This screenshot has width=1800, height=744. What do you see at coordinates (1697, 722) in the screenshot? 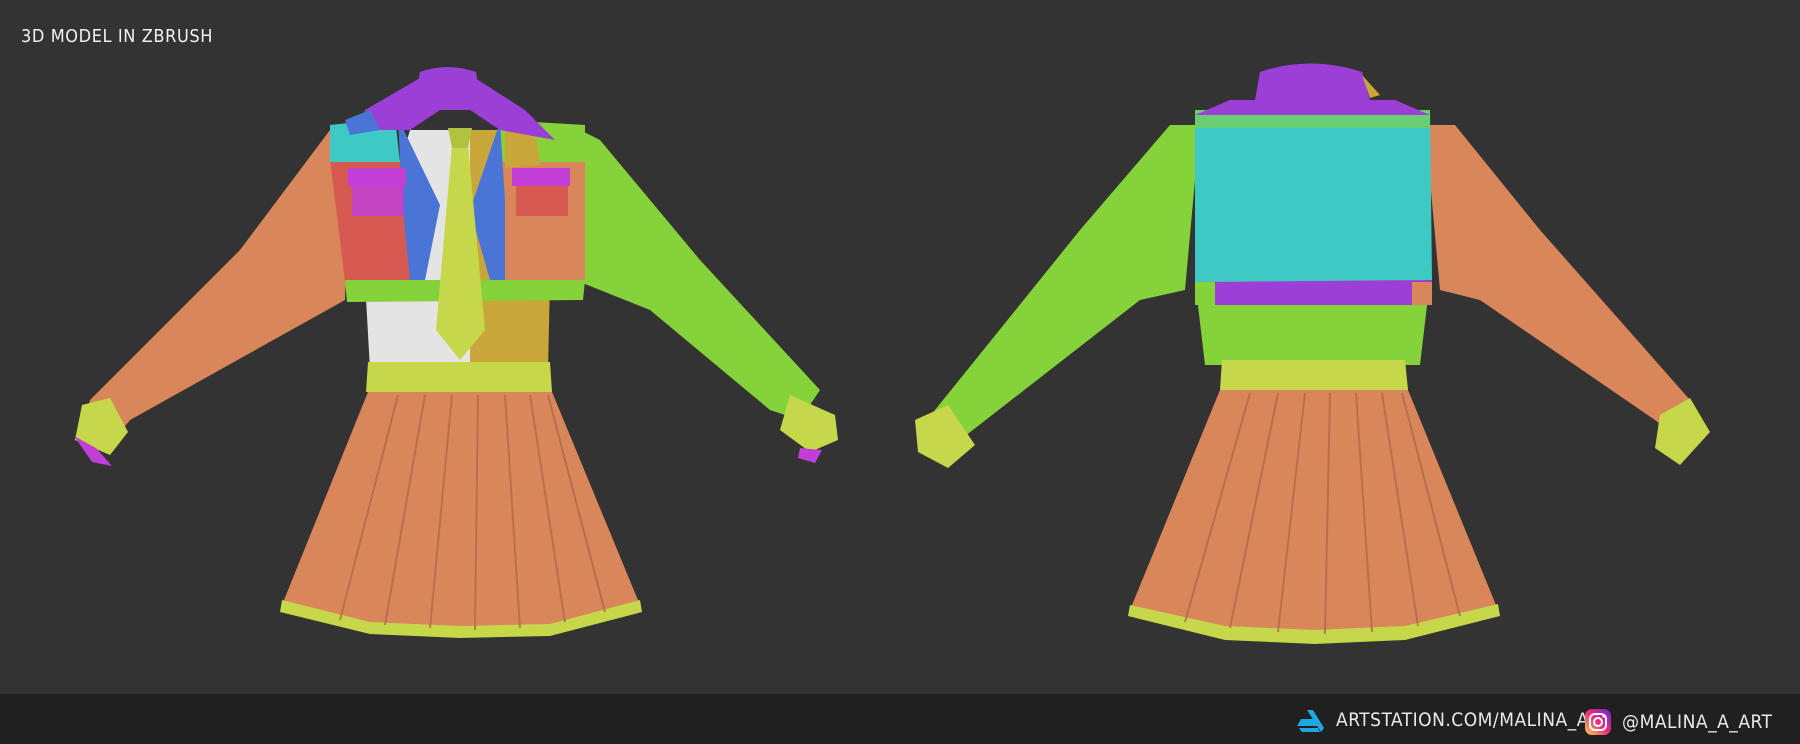
I see `instagram-handle: @MALINA_A_ART` at bounding box center [1697, 722].